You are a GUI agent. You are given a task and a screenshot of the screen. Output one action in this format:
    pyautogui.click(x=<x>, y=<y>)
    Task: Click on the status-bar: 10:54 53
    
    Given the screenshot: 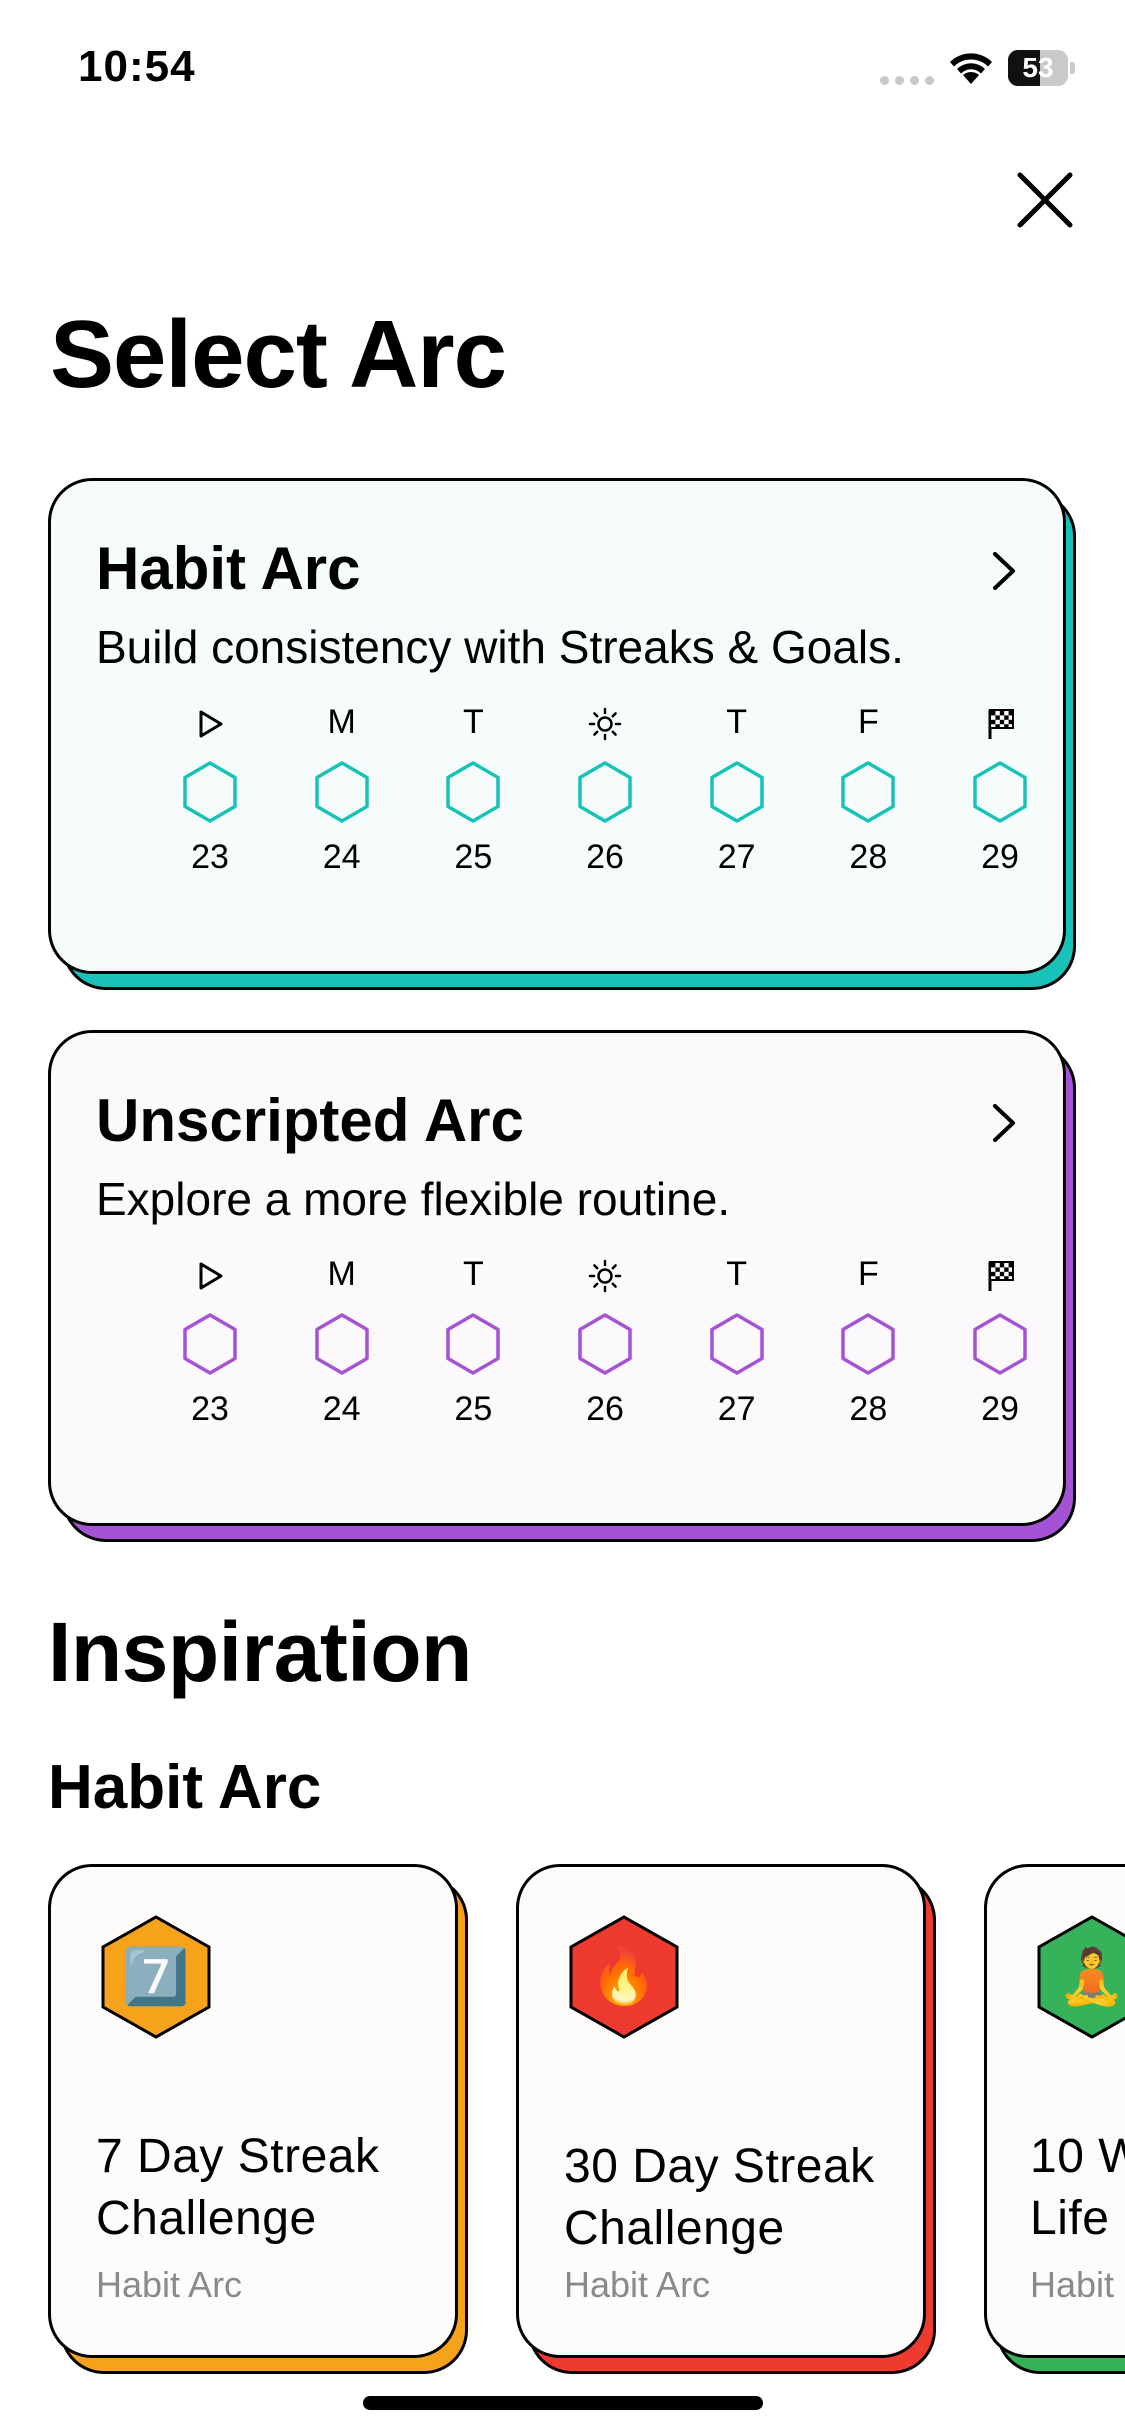 What is the action you would take?
    pyautogui.click(x=562, y=70)
    